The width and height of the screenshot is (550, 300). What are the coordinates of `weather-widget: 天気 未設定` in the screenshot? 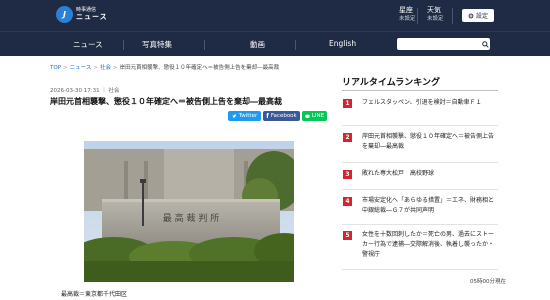 It's located at (435, 15).